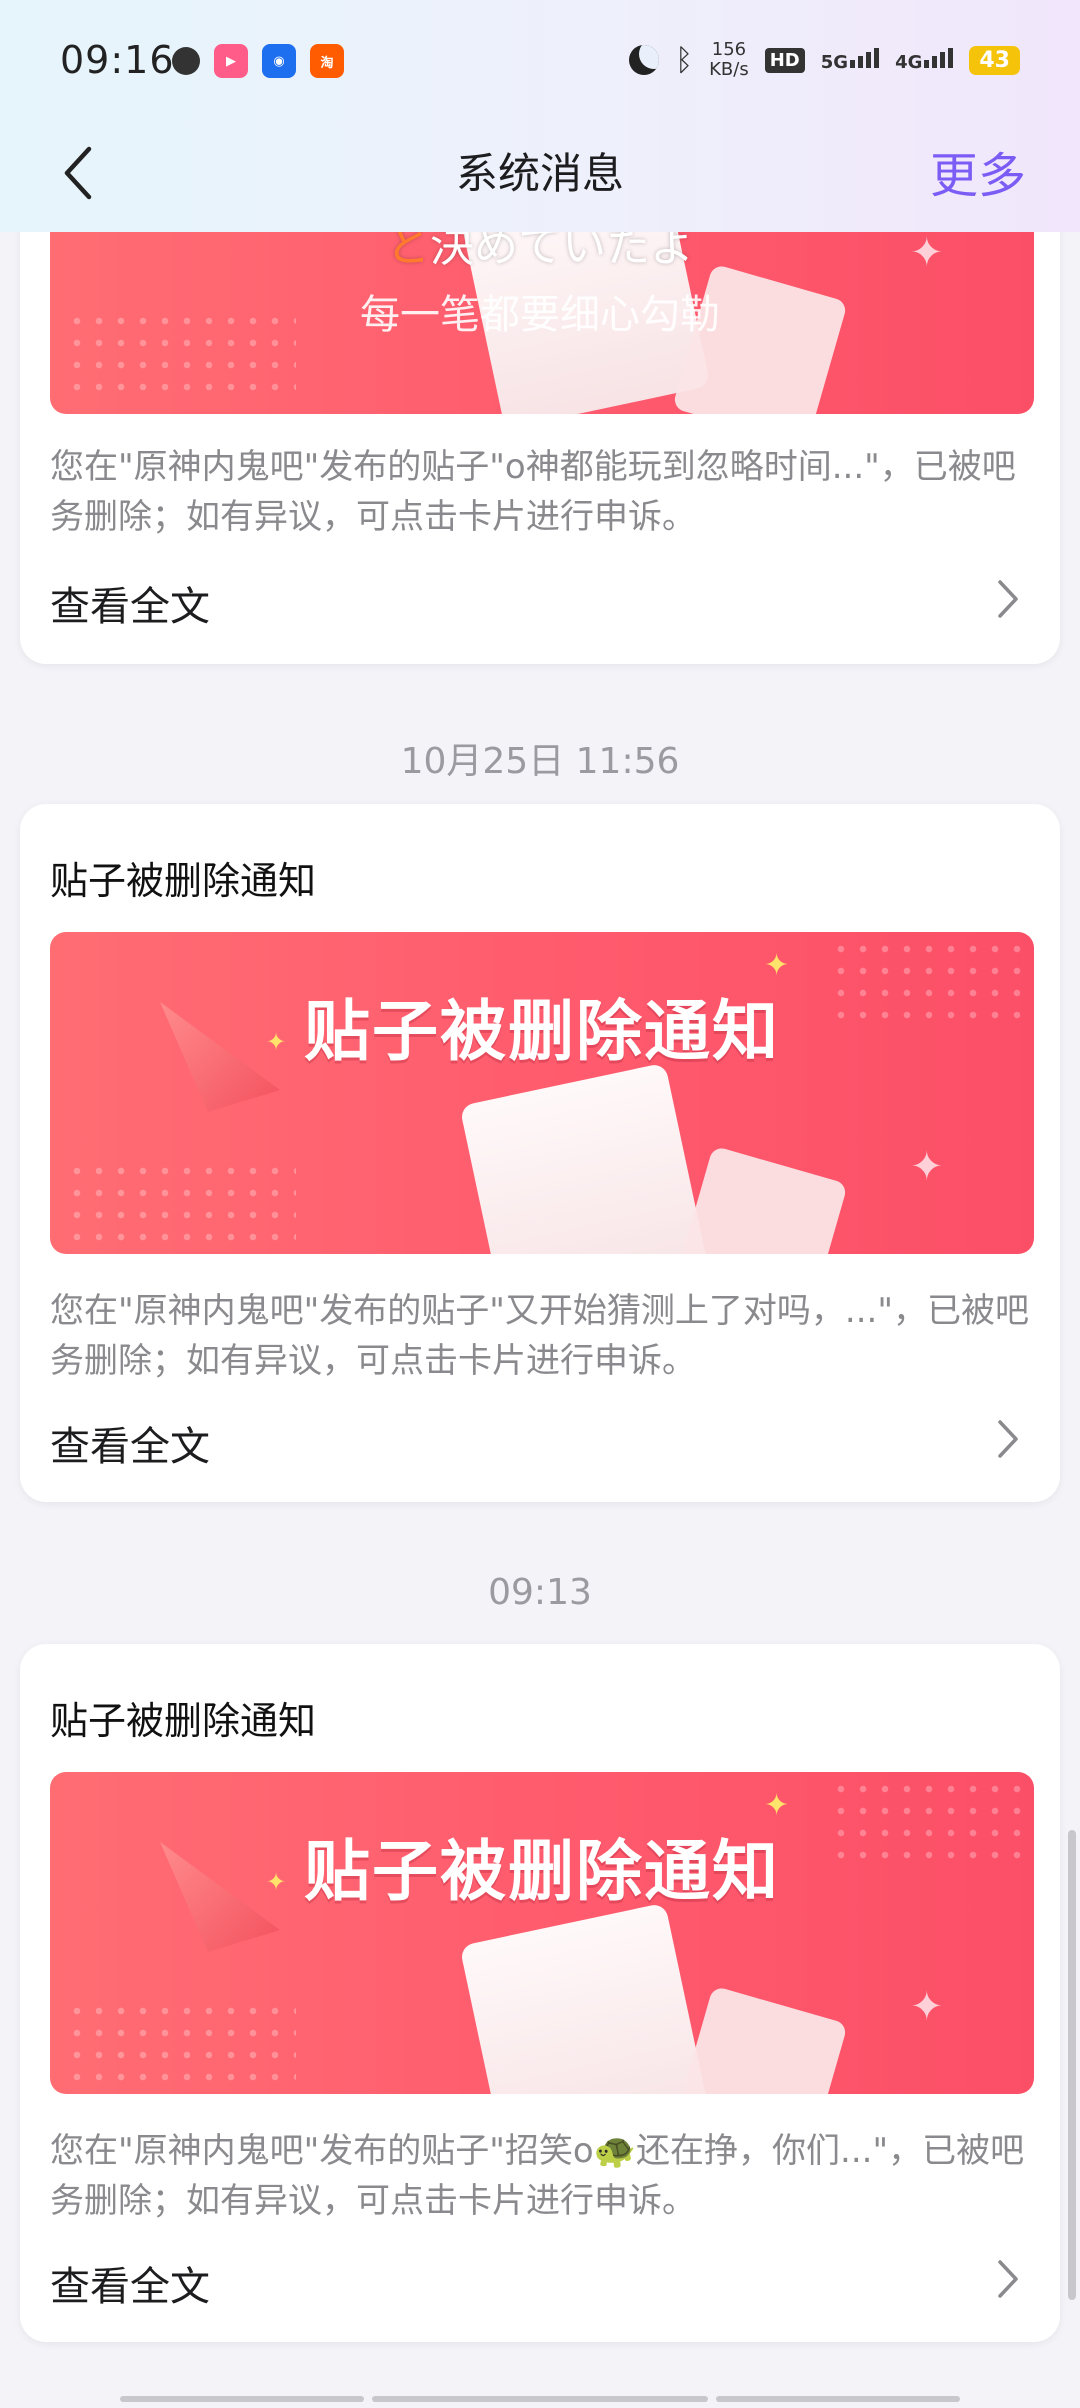 The height and width of the screenshot is (2408, 1080). I want to click on more-button: 更多, so click(978, 171).